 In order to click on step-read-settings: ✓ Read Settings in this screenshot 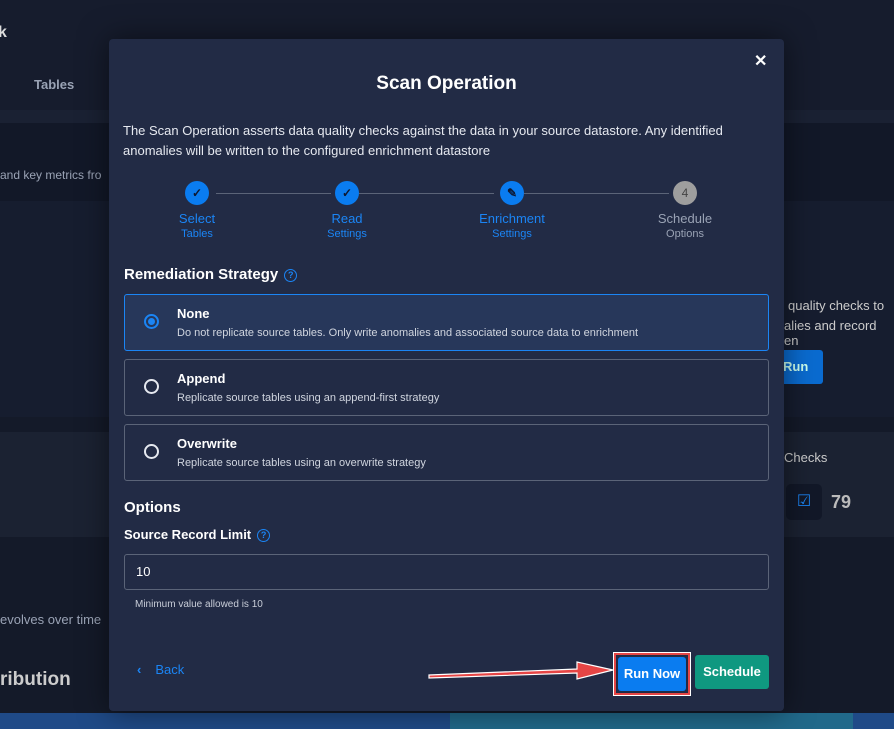, I will do `click(347, 210)`.